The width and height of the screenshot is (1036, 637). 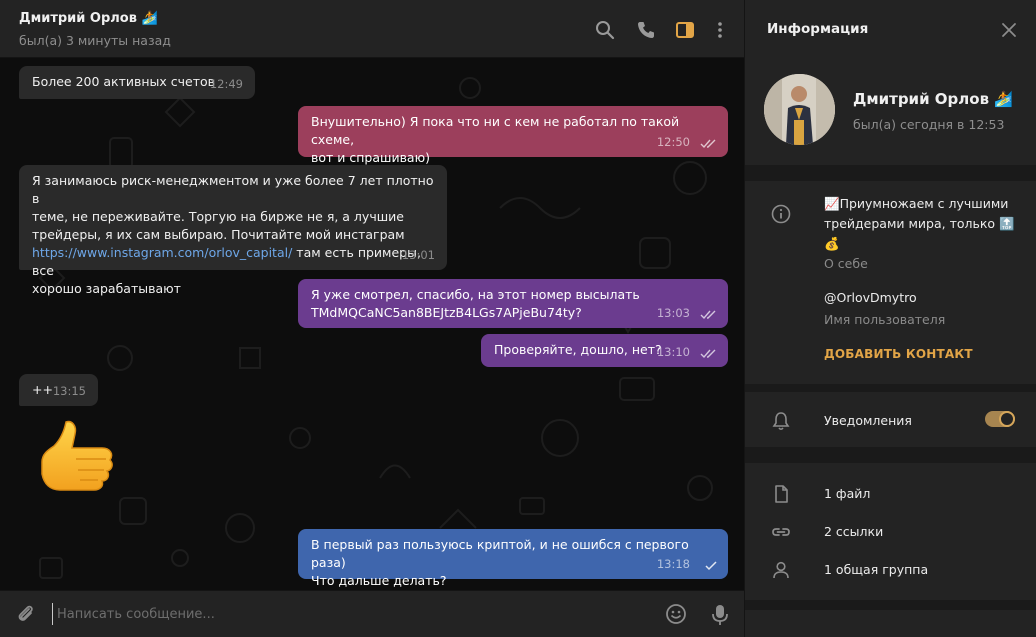 What do you see at coordinates (781, 214) in the screenshot?
I see `info-icon` at bounding box center [781, 214].